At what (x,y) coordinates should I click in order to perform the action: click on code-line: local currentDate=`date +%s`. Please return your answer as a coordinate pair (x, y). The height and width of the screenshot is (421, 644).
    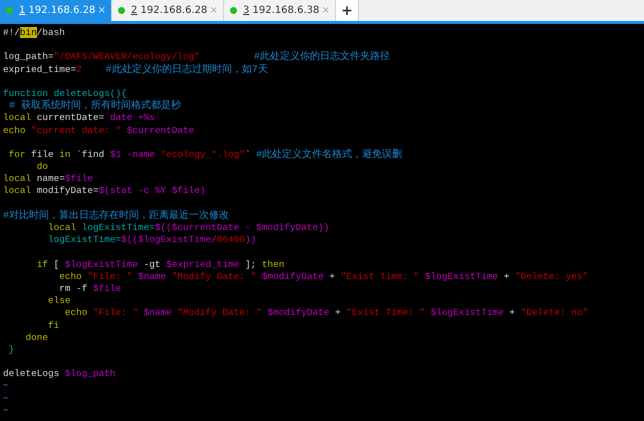
    Looking at the image, I should click on (82, 118).